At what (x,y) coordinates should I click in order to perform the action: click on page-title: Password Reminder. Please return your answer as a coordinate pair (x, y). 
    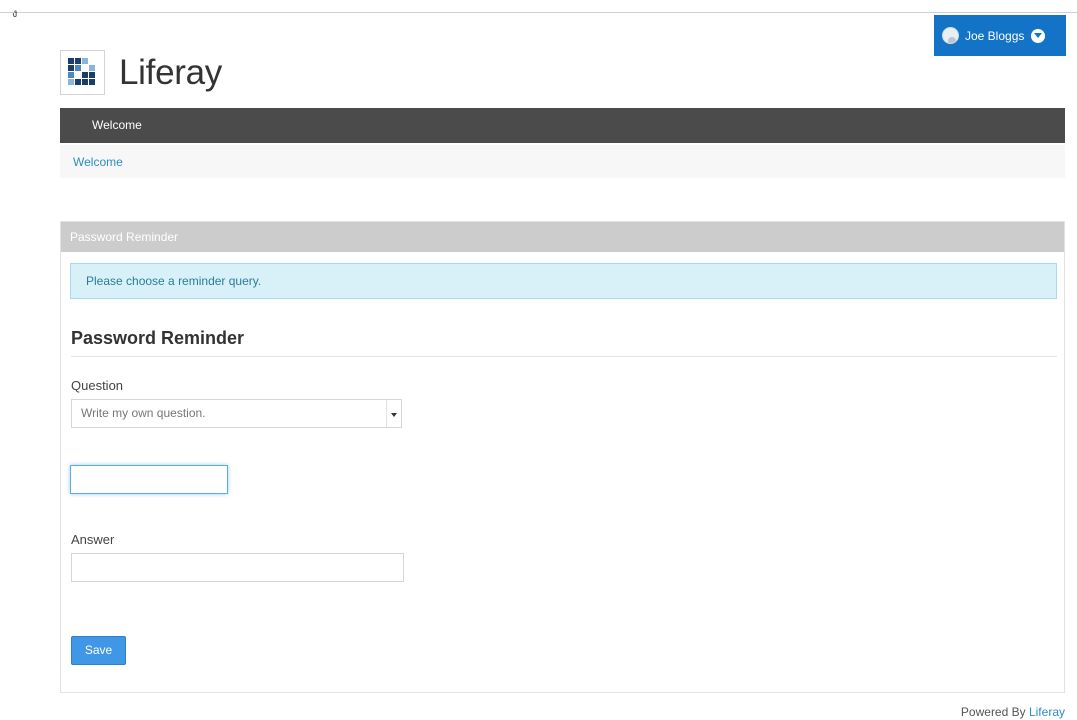
    Looking at the image, I should click on (158, 338).